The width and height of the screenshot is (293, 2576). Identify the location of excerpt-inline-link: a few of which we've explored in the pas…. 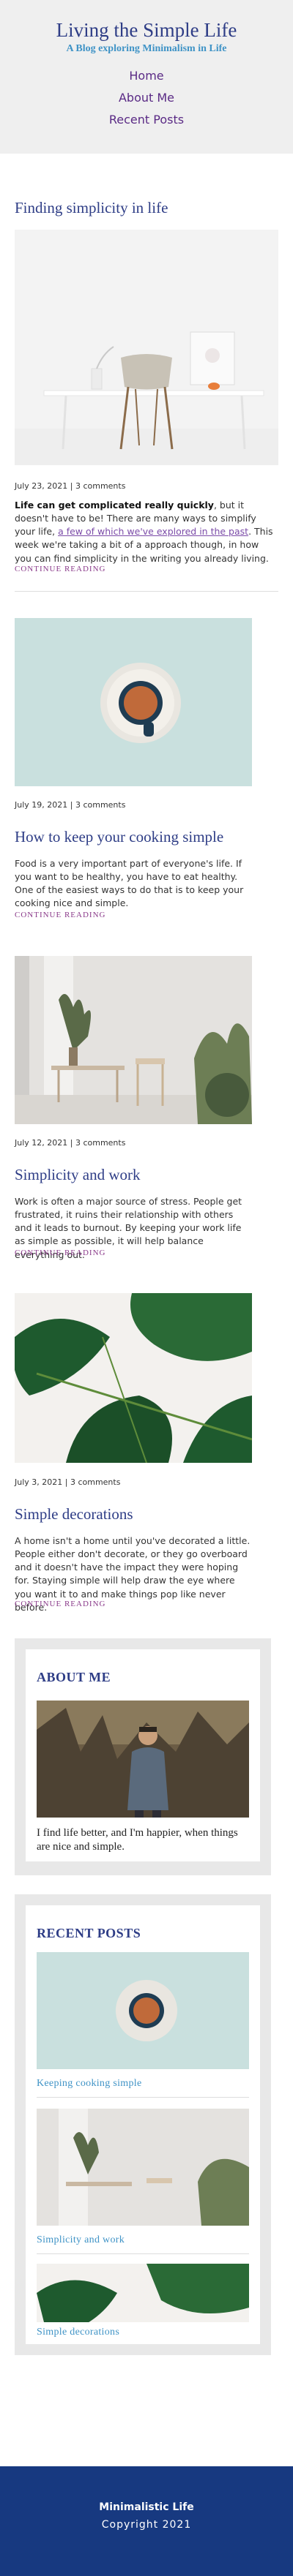
(153, 531).